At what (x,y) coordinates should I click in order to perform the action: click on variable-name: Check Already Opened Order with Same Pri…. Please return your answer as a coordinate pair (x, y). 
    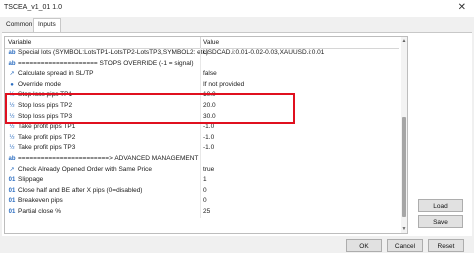
    Looking at the image, I should click on (85, 169).